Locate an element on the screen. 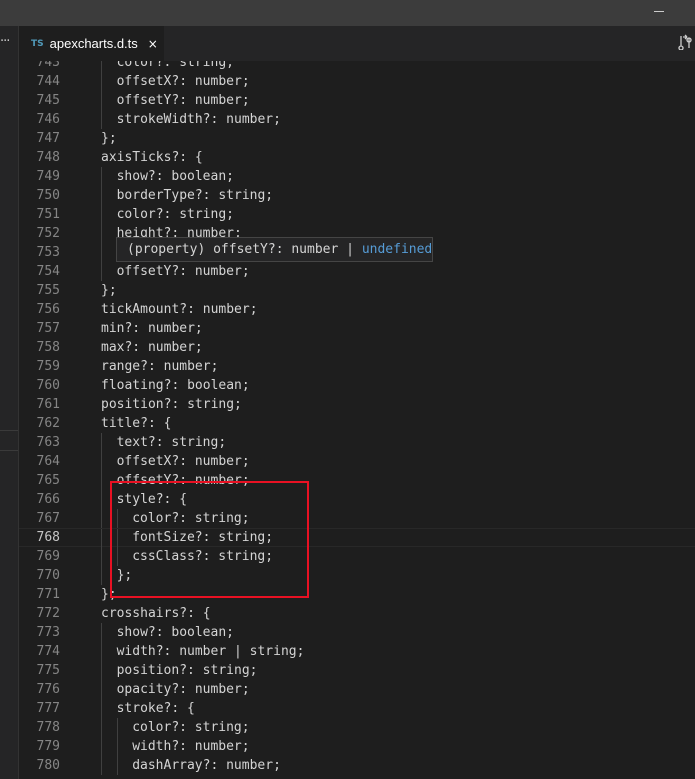 The height and width of the screenshot is (779, 695). tab-label: apexcharts.d.ts is located at coordinates (93, 43).